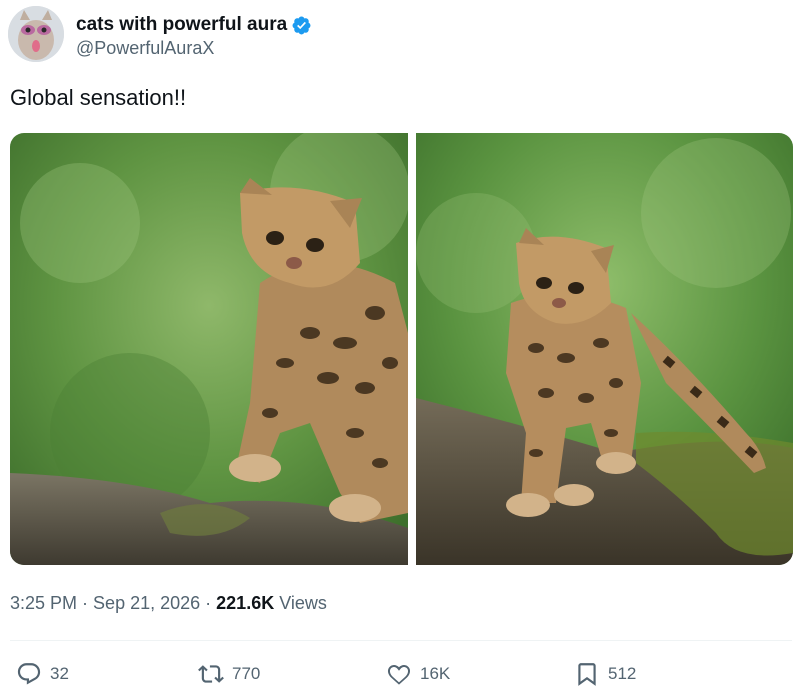  I want to click on views-label: Views, so click(300, 603).